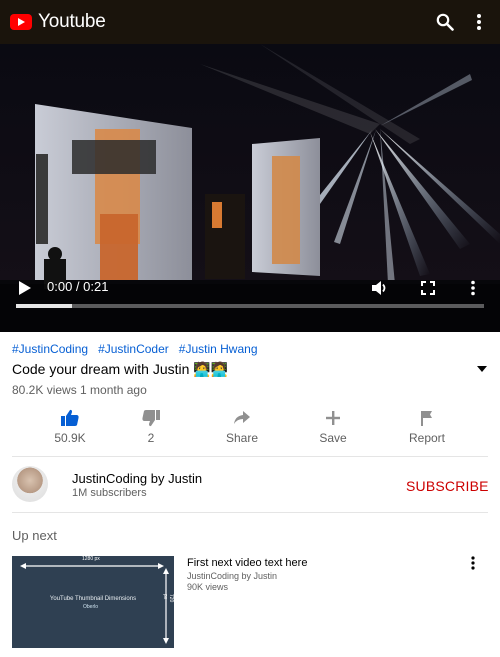  I want to click on like-count: 50.9K, so click(70, 438).